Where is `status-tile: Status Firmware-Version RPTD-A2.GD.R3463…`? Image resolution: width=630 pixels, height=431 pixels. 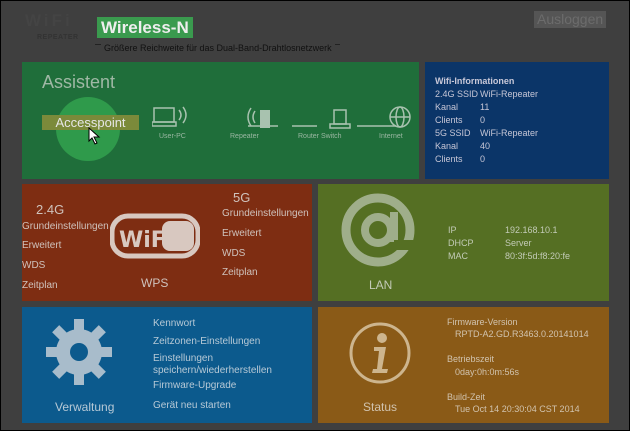
status-tile: Status Firmware-Version RPTD-A2.GD.R3463… is located at coordinates (463, 365).